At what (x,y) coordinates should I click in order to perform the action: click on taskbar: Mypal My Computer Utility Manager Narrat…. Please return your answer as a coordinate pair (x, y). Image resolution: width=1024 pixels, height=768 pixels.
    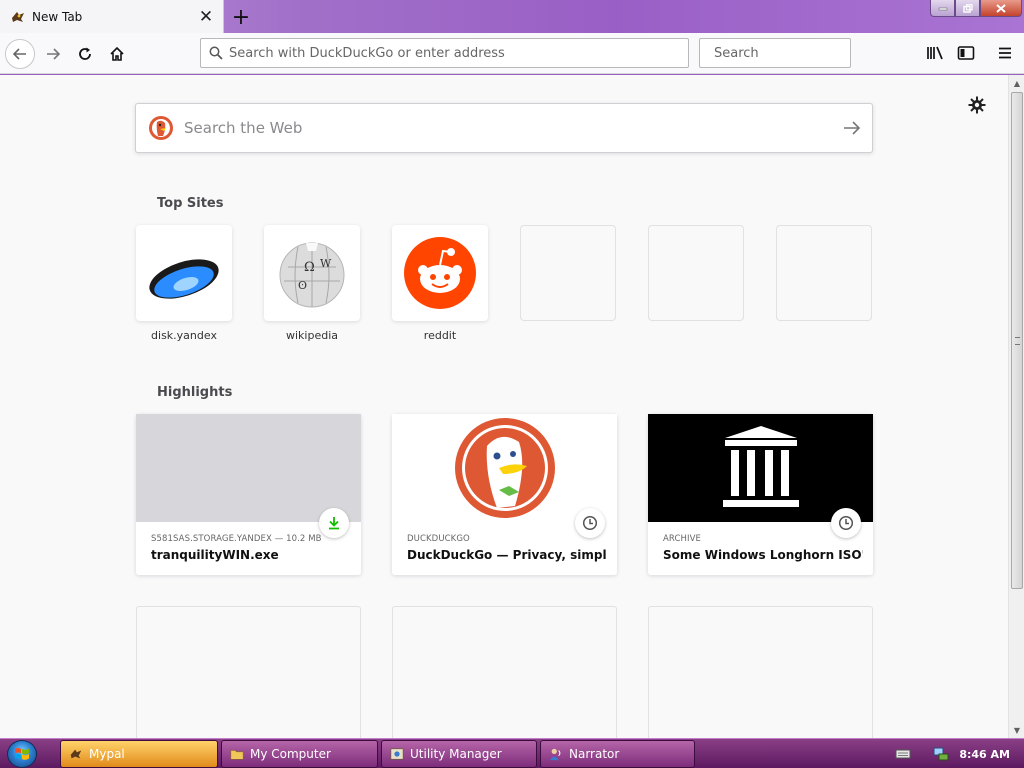
    Looking at the image, I should click on (512, 753).